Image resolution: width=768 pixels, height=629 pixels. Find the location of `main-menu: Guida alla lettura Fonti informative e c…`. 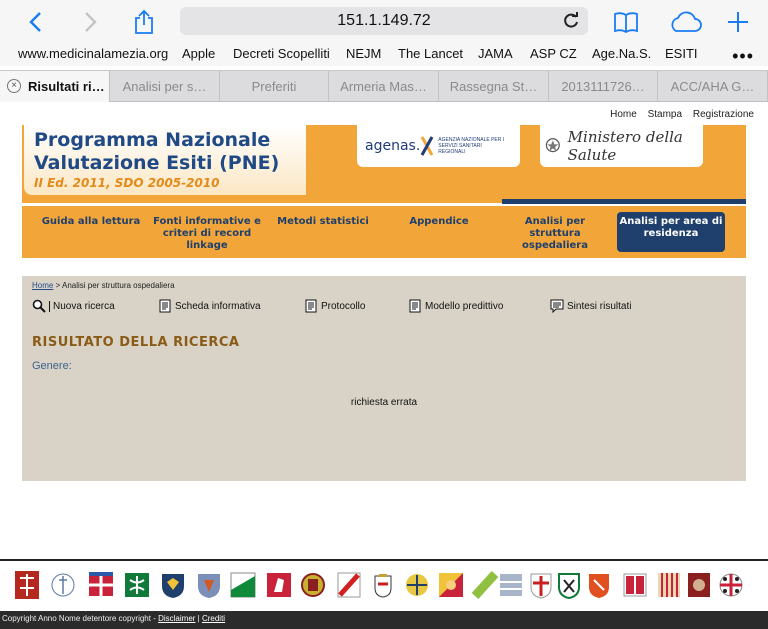

main-menu: Guida alla lettura Fonti informative e c… is located at coordinates (384, 232).